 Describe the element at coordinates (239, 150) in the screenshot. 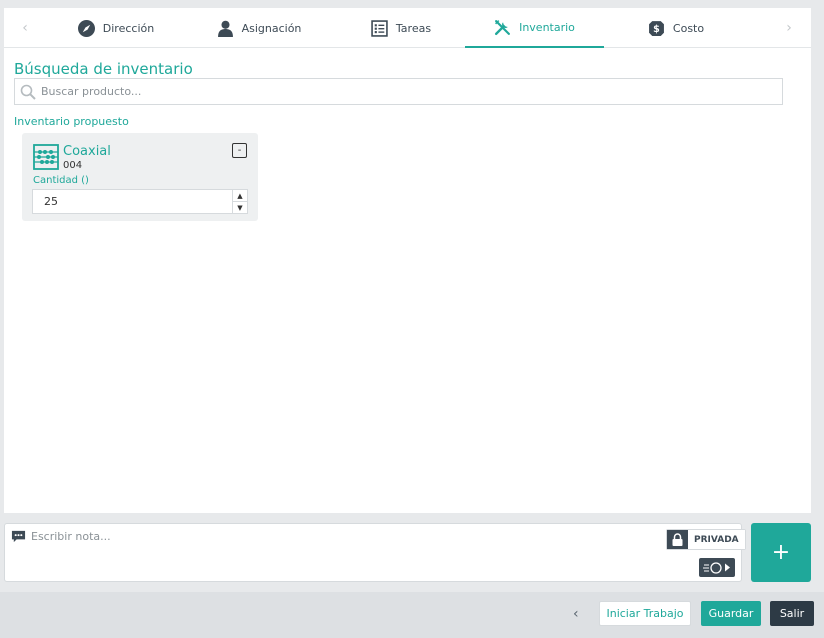

I see `remove-item-button: -` at that location.